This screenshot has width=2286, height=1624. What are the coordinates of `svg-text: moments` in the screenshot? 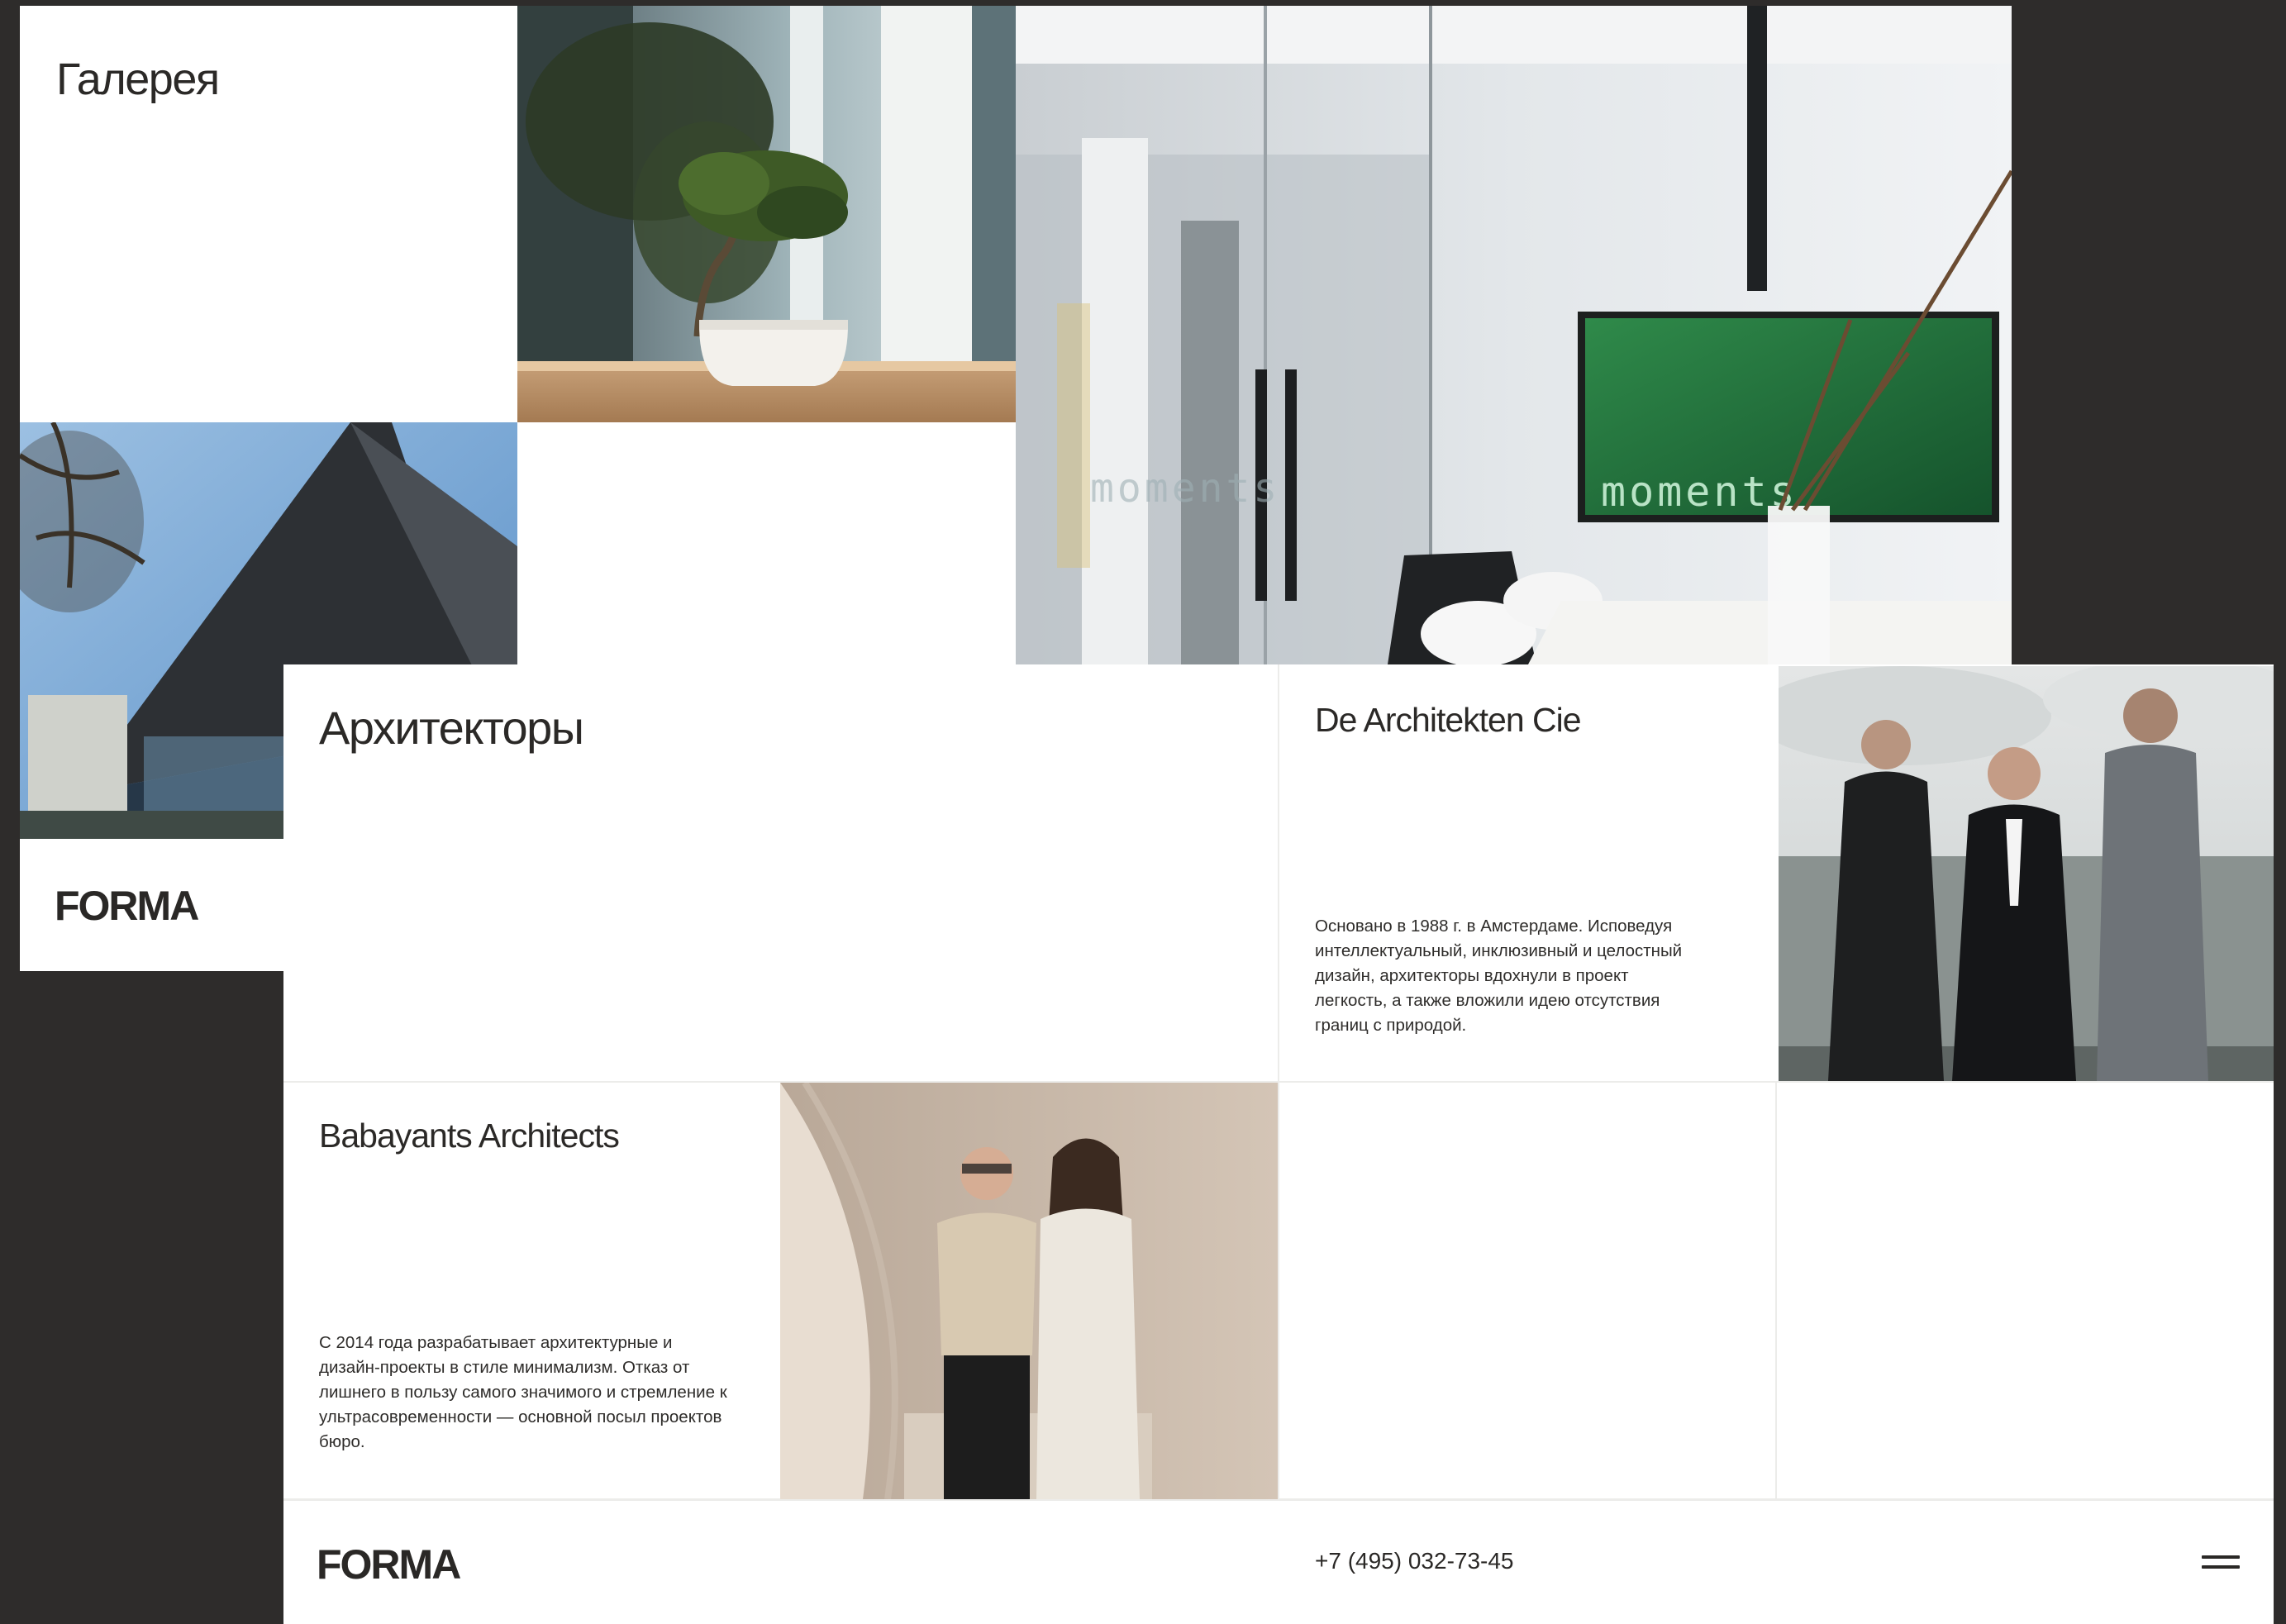 It's located at (1185, 488).